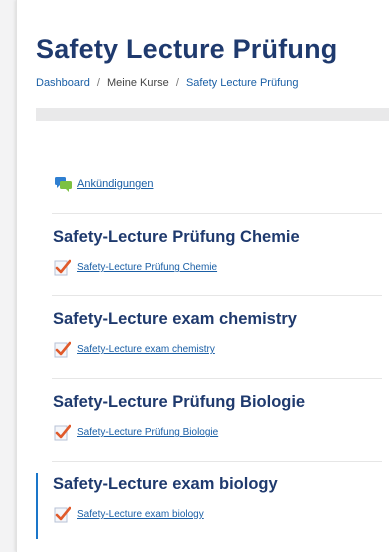 This screenshot has width=389, height=552. I want to click on section-title: Safety-Lecture Prüfung Biologie, so click(179, 402).